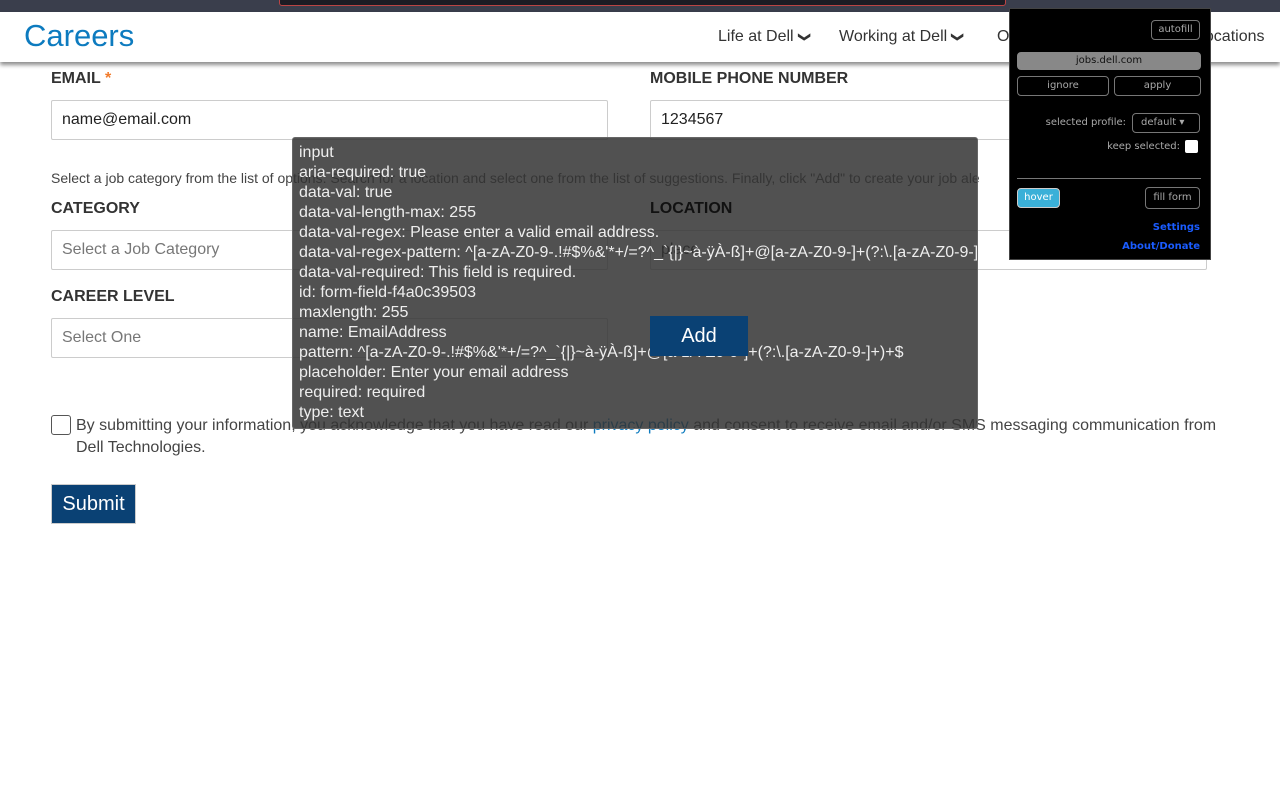 This screenshot has width=1280, height=800. What do you see at coordinates (95, 208) in the screenshot?
I see `category-label: CATEGORY` at bounding box center [95, 208].